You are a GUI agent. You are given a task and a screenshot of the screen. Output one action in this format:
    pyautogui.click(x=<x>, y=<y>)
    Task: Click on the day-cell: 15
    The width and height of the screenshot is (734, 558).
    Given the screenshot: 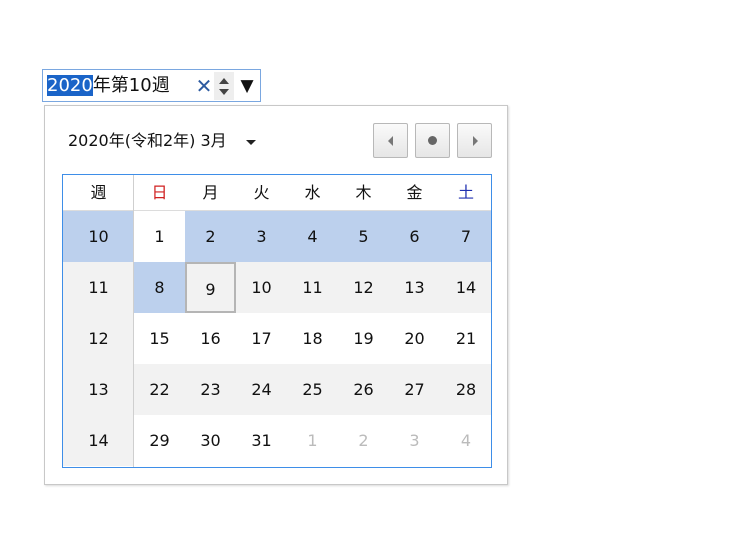 What is the action you would take?
    pyautogui.click(x=159, y=338)
    